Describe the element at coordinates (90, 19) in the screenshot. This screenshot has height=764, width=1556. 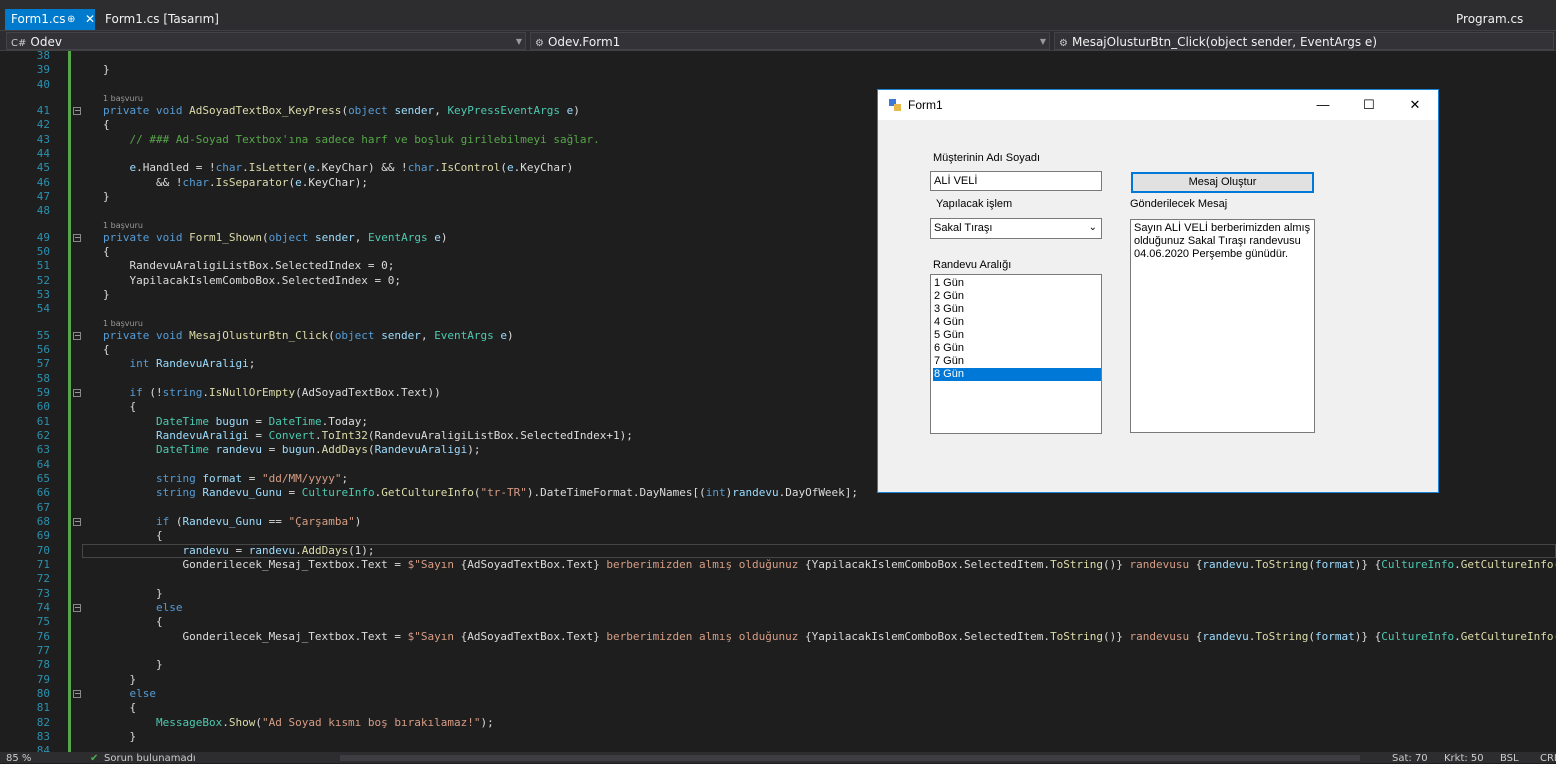
I see `close-icon: ✕` at that location.